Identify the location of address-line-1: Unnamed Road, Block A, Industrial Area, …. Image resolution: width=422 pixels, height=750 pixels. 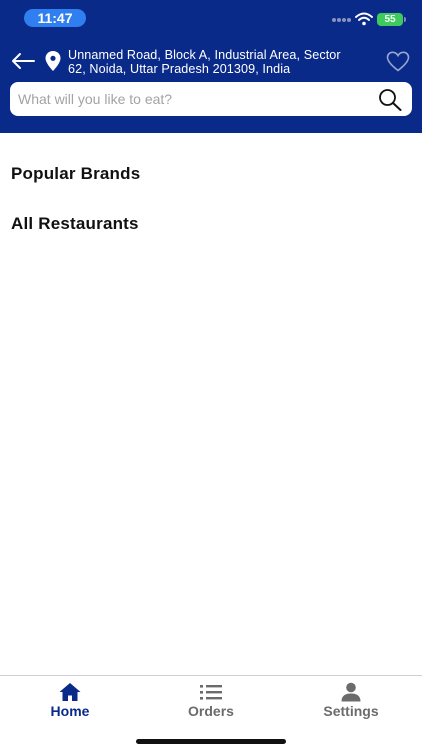
(204, 55).